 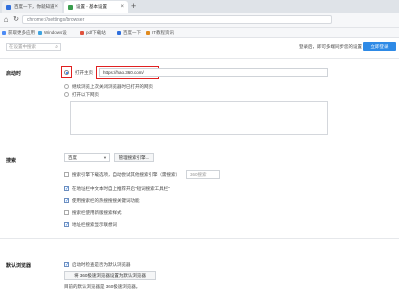 I want to click on option-short-word-label: 在地址栏中文本时自上推荐开启"短词搜索工具栏", so click(x=121, y=188).